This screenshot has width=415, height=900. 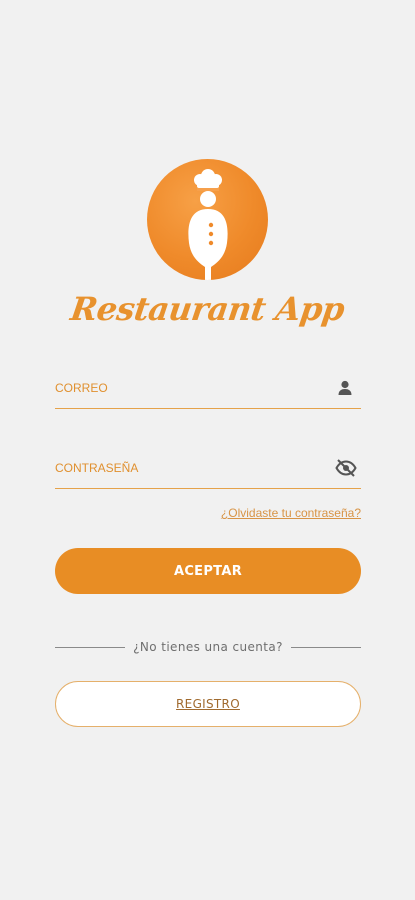 I want to click on register-button: REGISTRO, so click(x=208, y=704).